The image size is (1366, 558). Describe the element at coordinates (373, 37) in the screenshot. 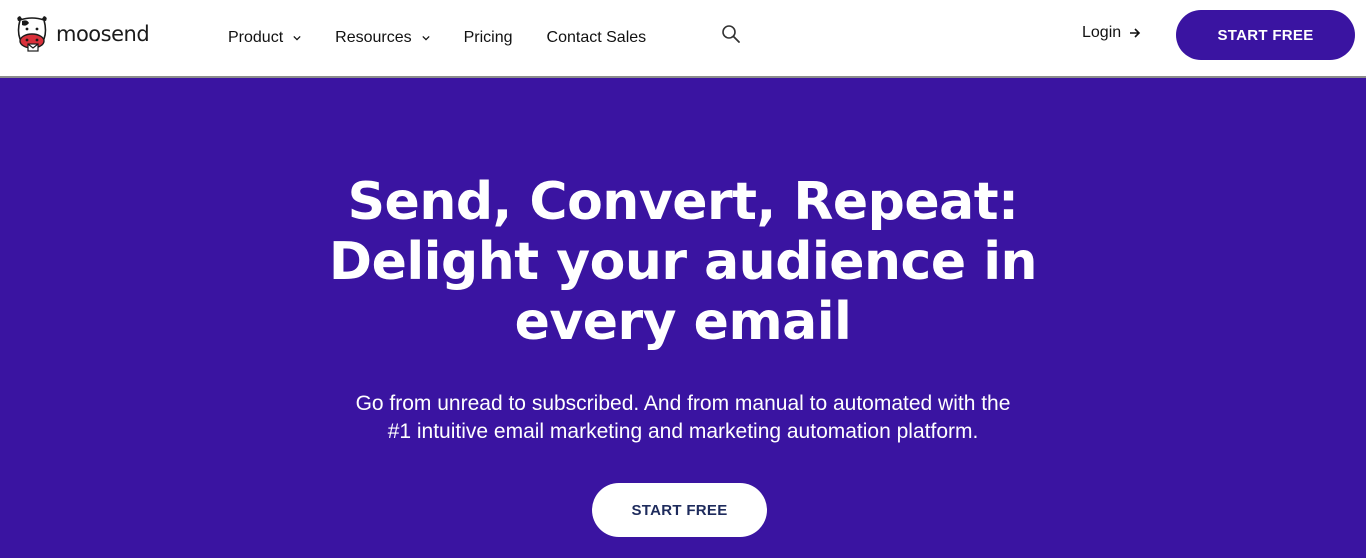

I see `nav-resources-label: Resources` at that location.